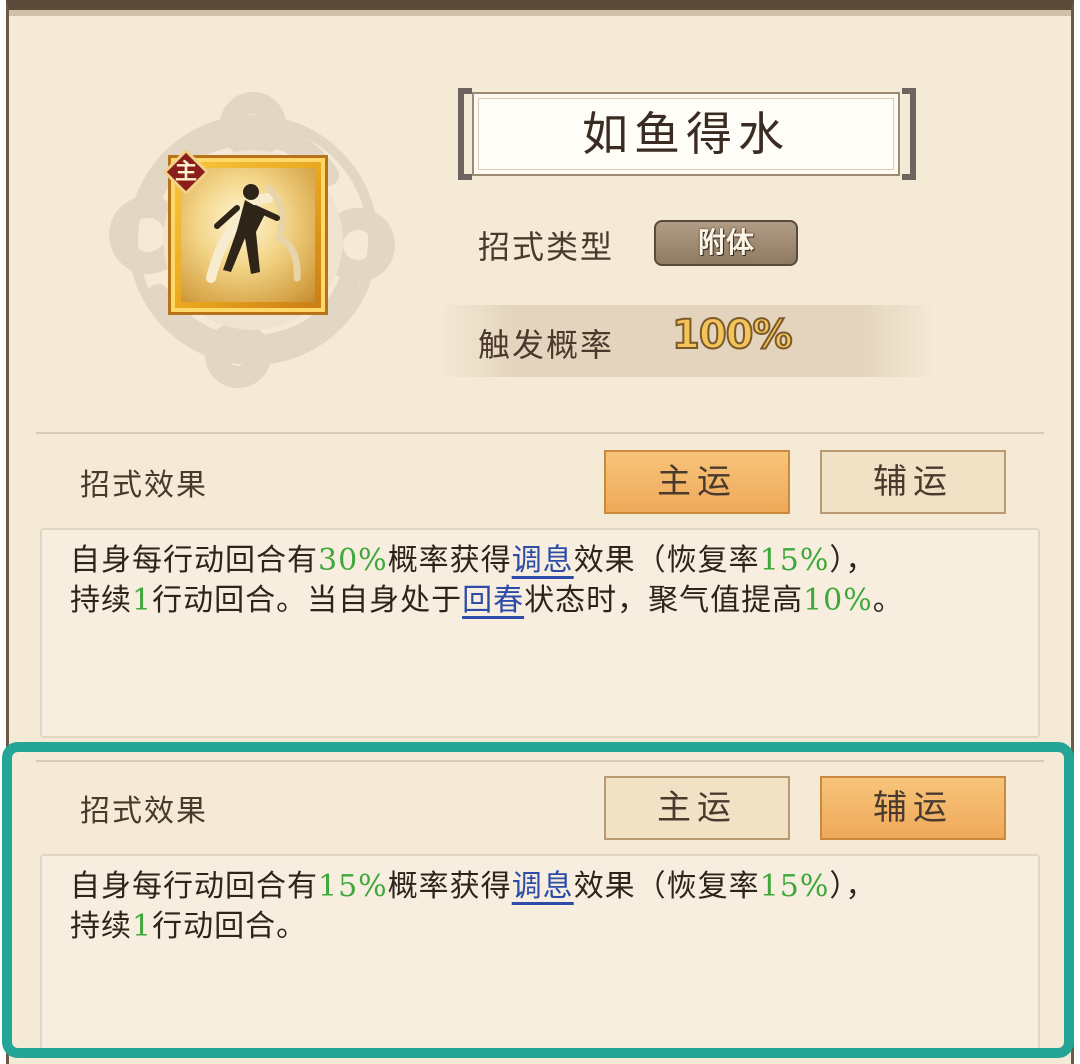  Describe the element at coordinates (493, 600) in the screenshot. I see `keyword-link-huichun: 回春` at that location.